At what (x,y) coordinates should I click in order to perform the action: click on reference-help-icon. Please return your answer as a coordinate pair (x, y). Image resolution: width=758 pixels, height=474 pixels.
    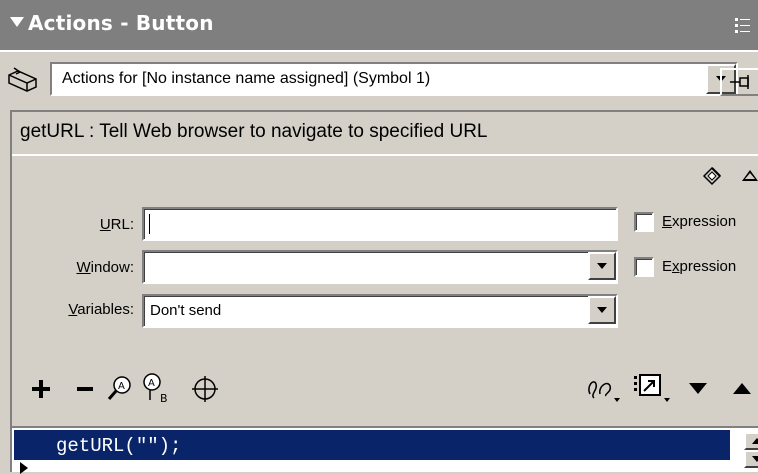
    Looking at the image, I should click on (712, 176).